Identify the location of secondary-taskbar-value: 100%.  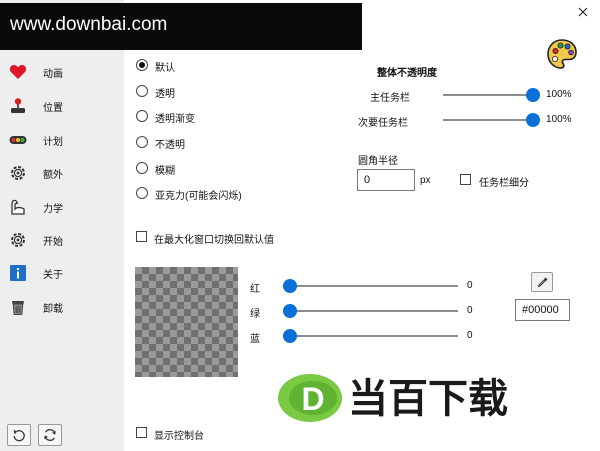
(559, 119).